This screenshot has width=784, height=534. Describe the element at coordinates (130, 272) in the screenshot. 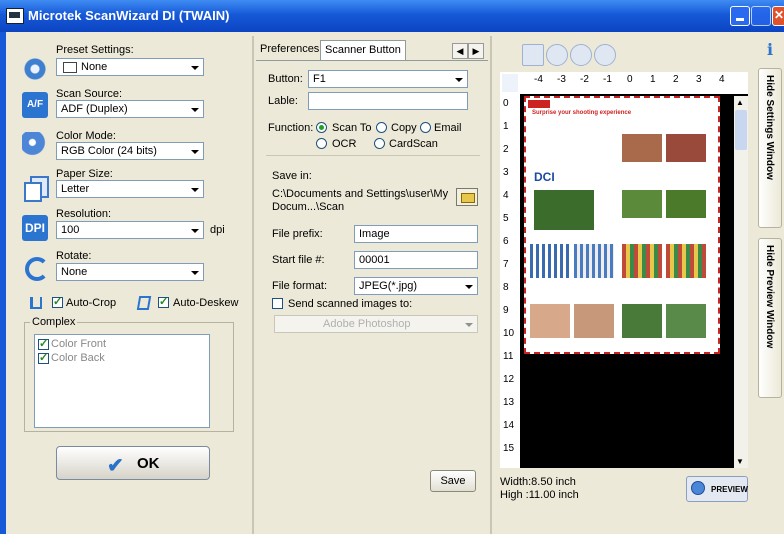

I see `rotate-select: None` at that location.